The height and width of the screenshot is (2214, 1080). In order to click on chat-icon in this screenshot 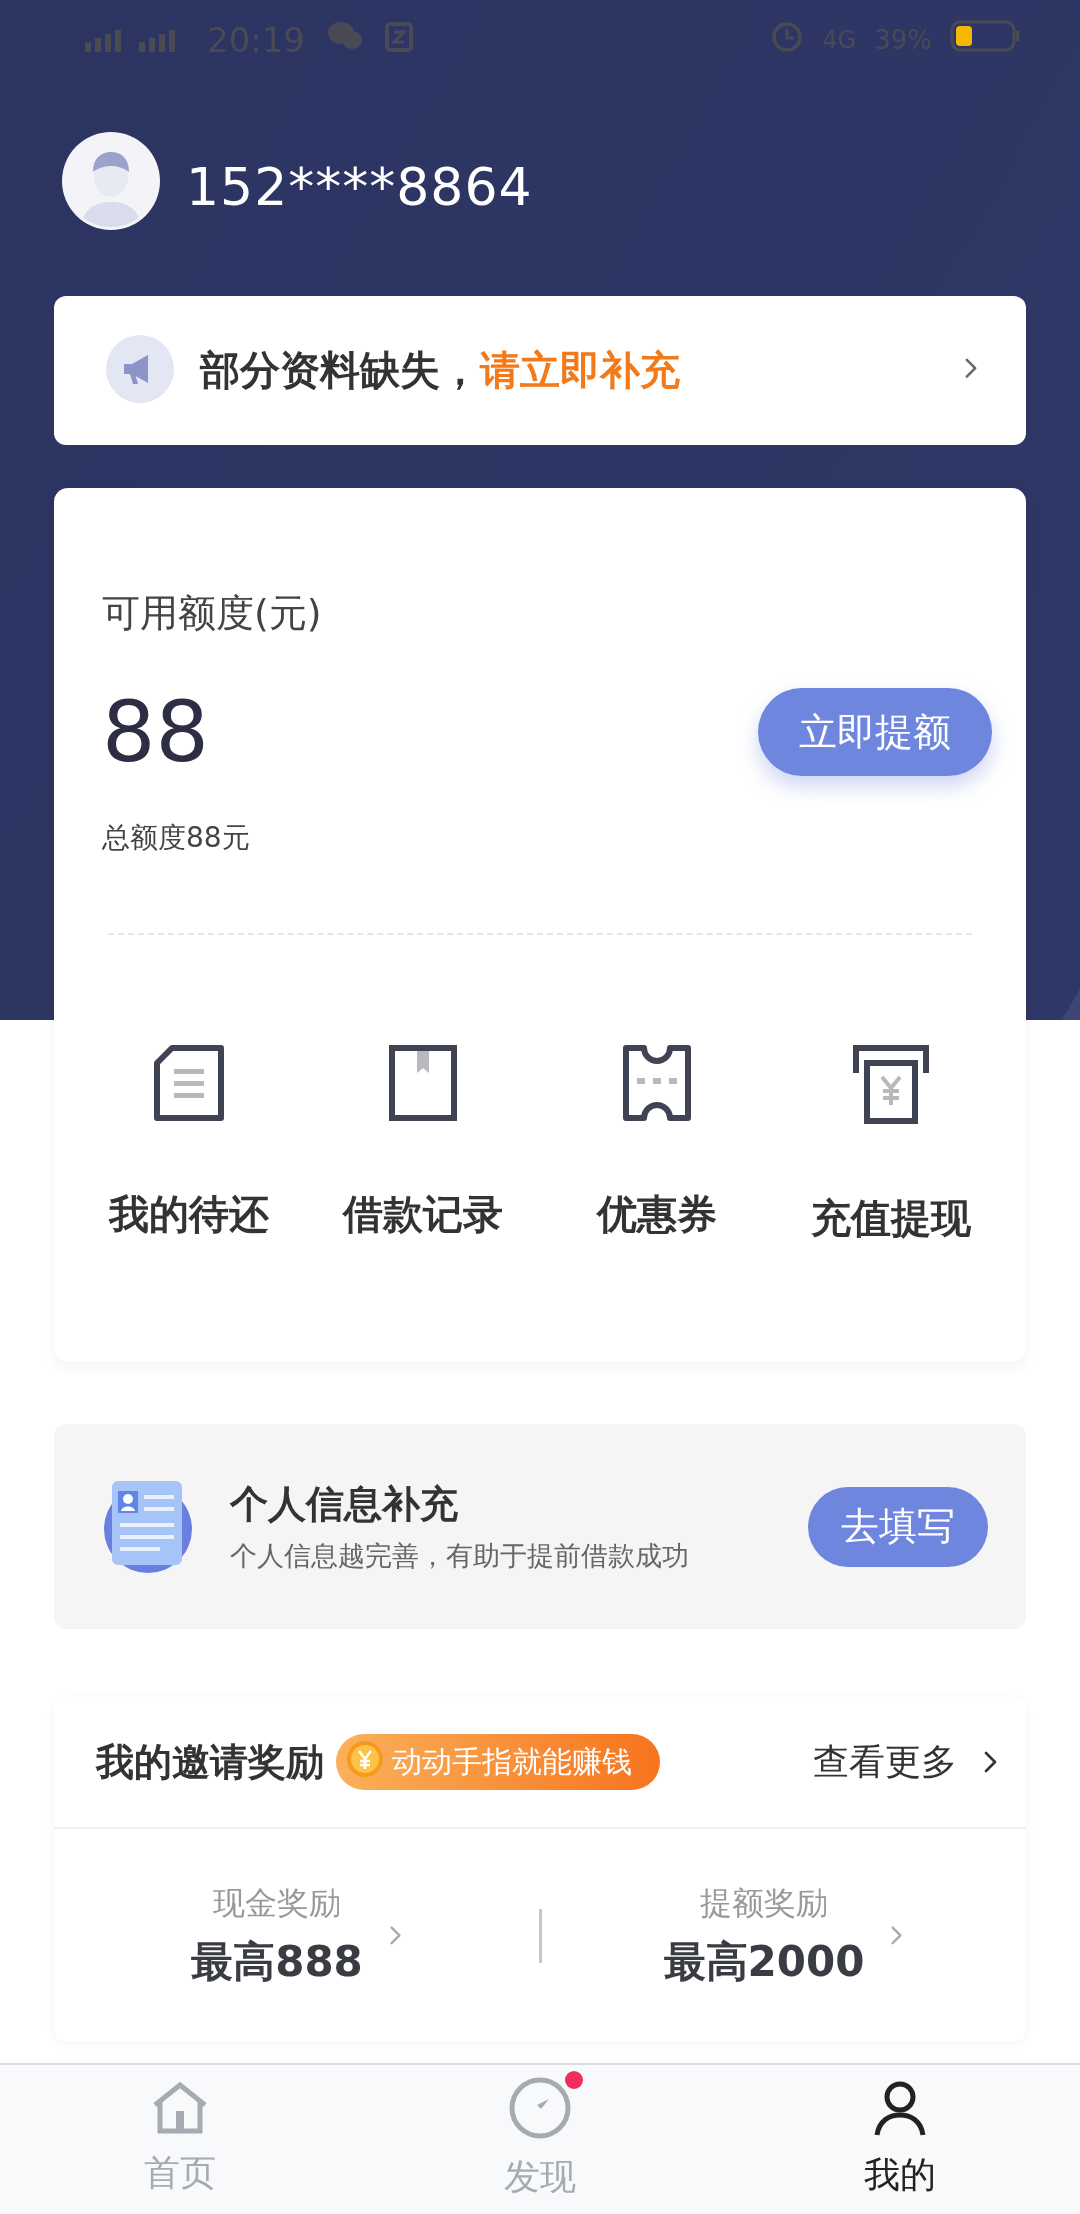, I will do `click(345, 36)`.